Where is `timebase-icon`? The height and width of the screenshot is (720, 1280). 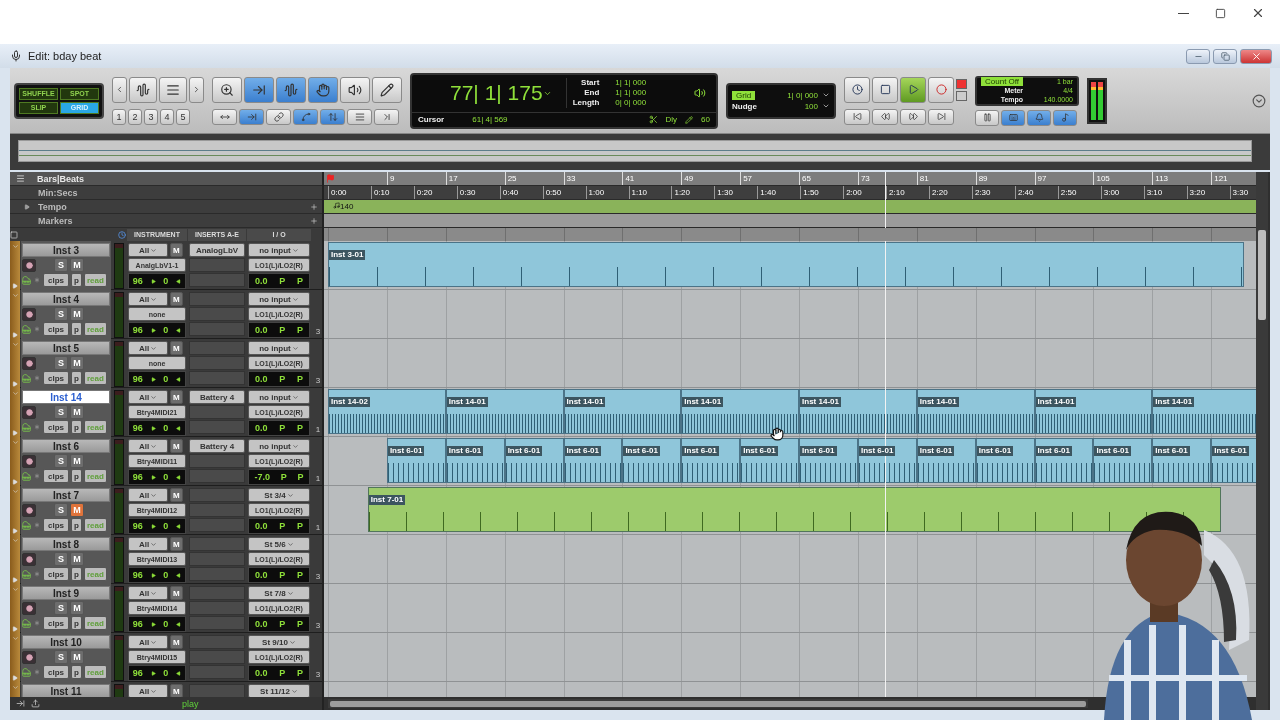
timebase-icon is located at coordinates (122, 234).